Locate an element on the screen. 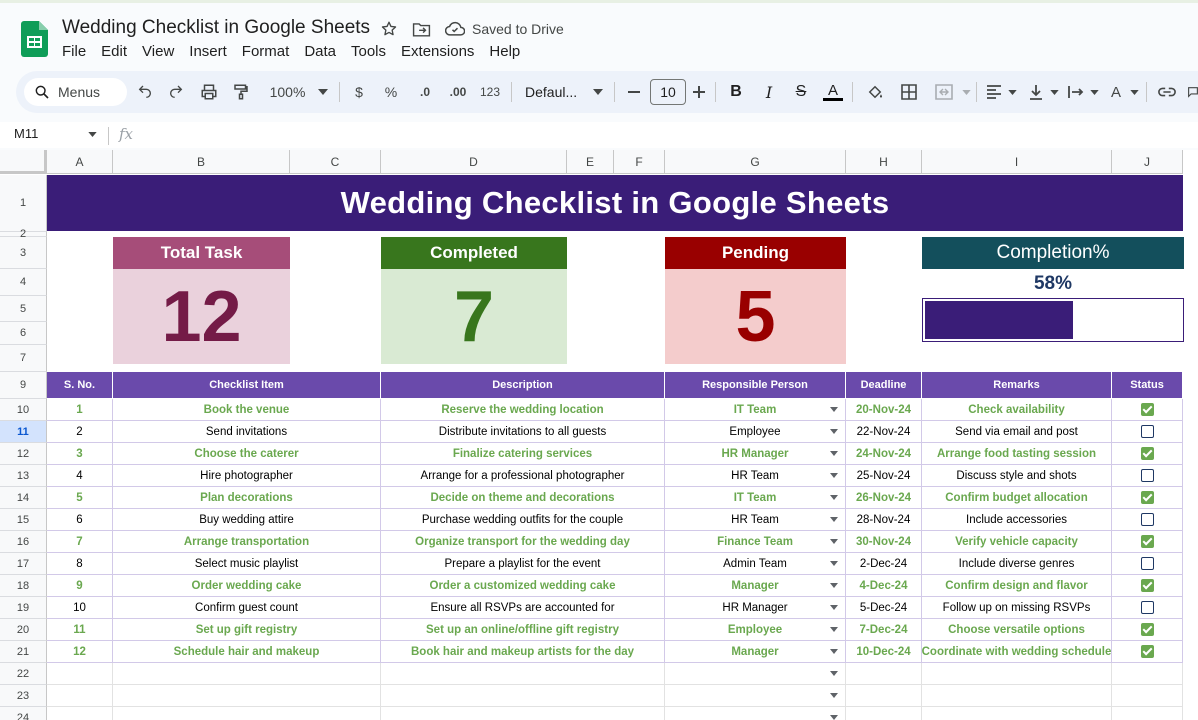 The height and width of the screenshot is (720, 1198). row-header-11: 11 is located at coordinates (23, 432).